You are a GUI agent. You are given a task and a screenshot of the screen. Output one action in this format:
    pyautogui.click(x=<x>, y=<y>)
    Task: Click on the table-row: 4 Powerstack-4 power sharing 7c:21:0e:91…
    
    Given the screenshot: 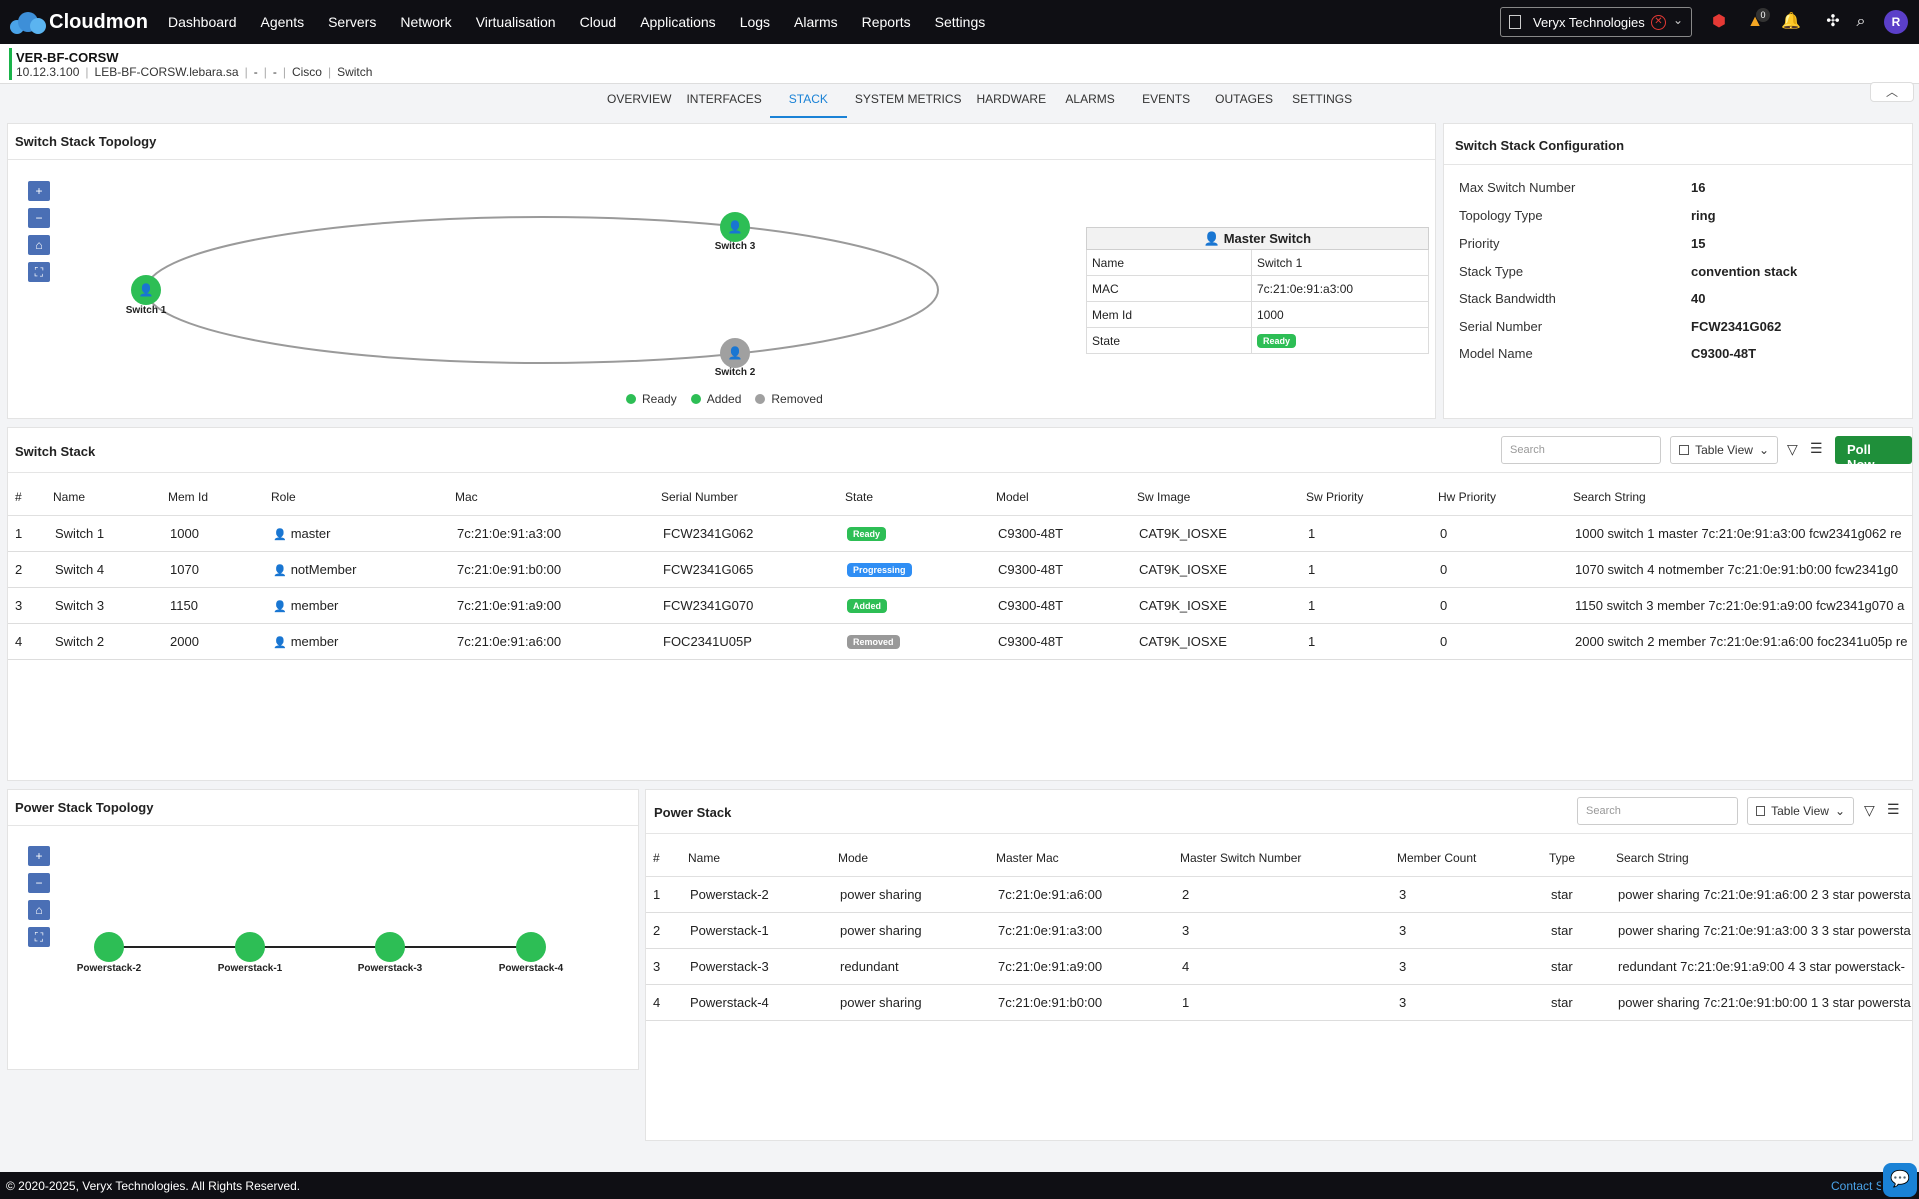 What is the action you would take?
    pyautogui.click(x=1279, y=1002)
    